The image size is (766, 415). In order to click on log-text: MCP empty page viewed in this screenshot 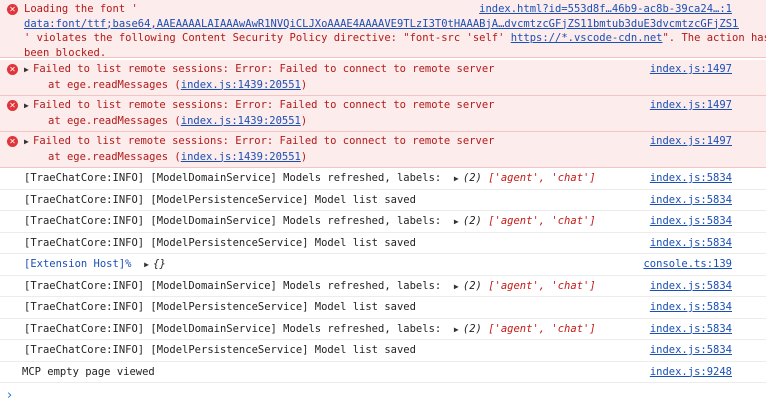, I will do `click(88, 371)`.